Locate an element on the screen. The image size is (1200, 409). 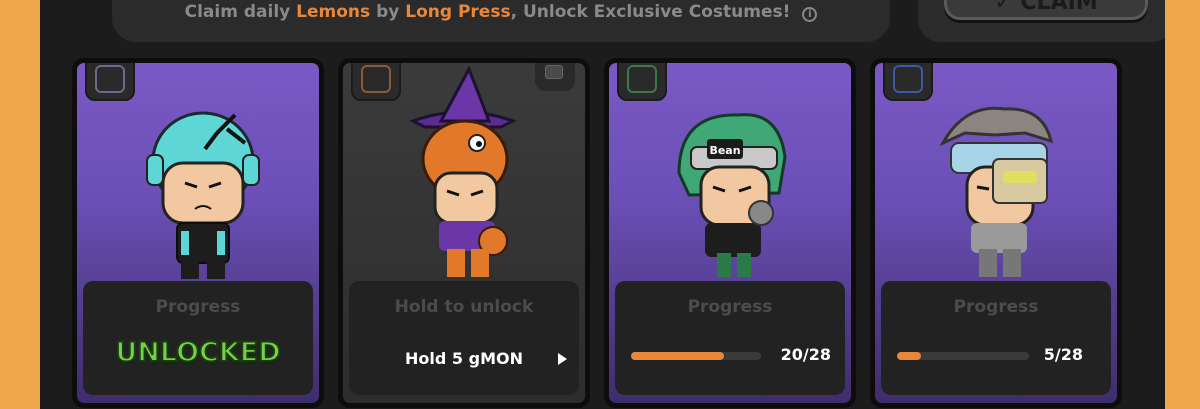
banner-prefix: Claim daily is located at coordinates (237, 12).